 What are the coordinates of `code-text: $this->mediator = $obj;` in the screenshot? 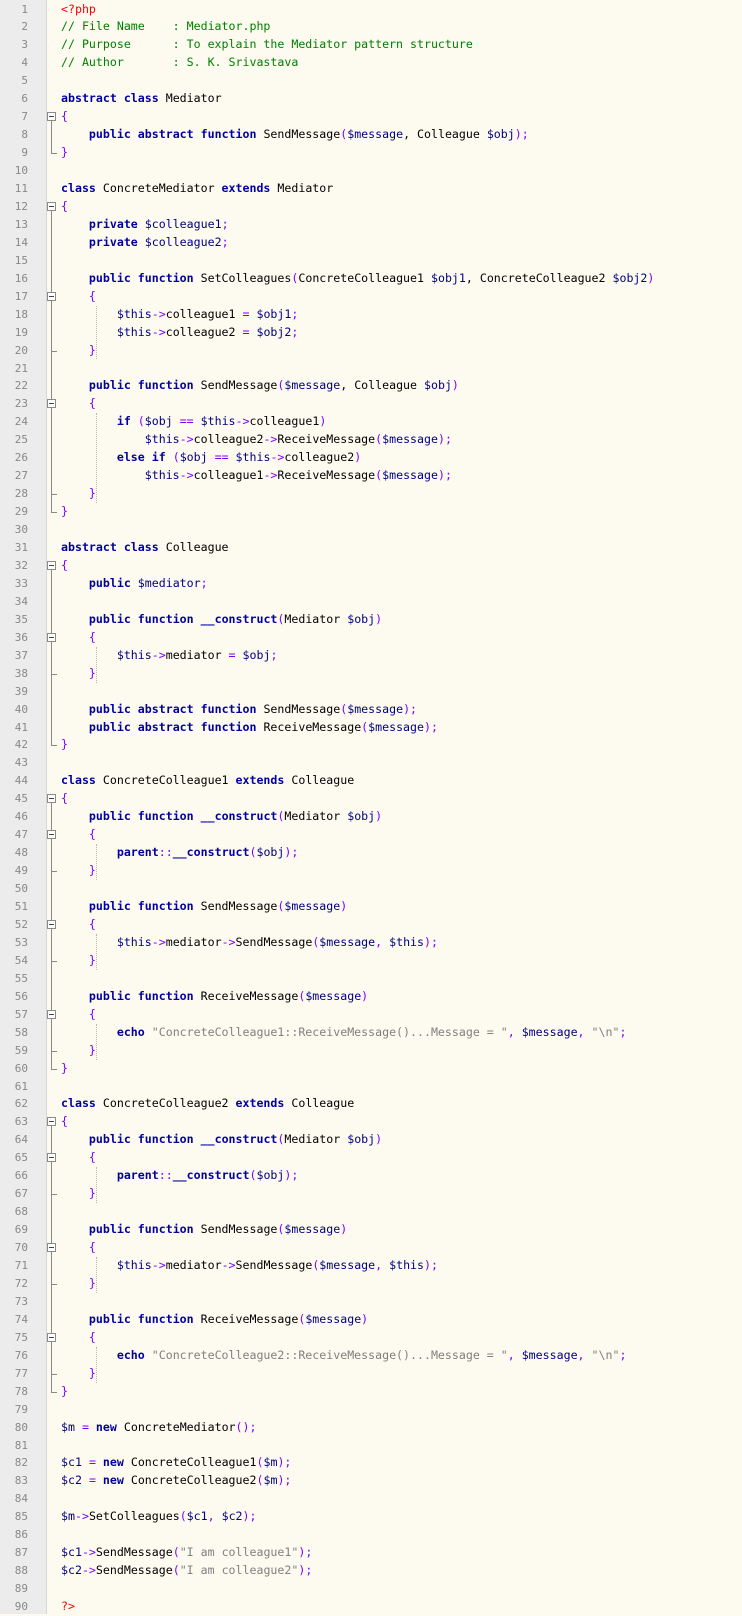 It's located at (169, 656).